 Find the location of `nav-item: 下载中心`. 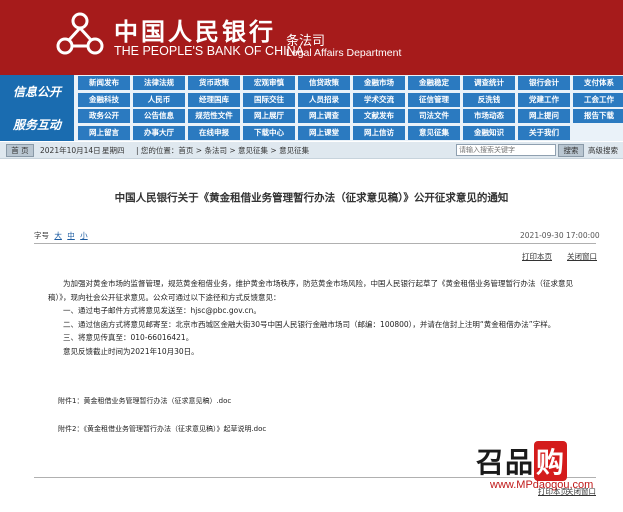

nav-item: 下载中心 is located at coordinates (269, 132).